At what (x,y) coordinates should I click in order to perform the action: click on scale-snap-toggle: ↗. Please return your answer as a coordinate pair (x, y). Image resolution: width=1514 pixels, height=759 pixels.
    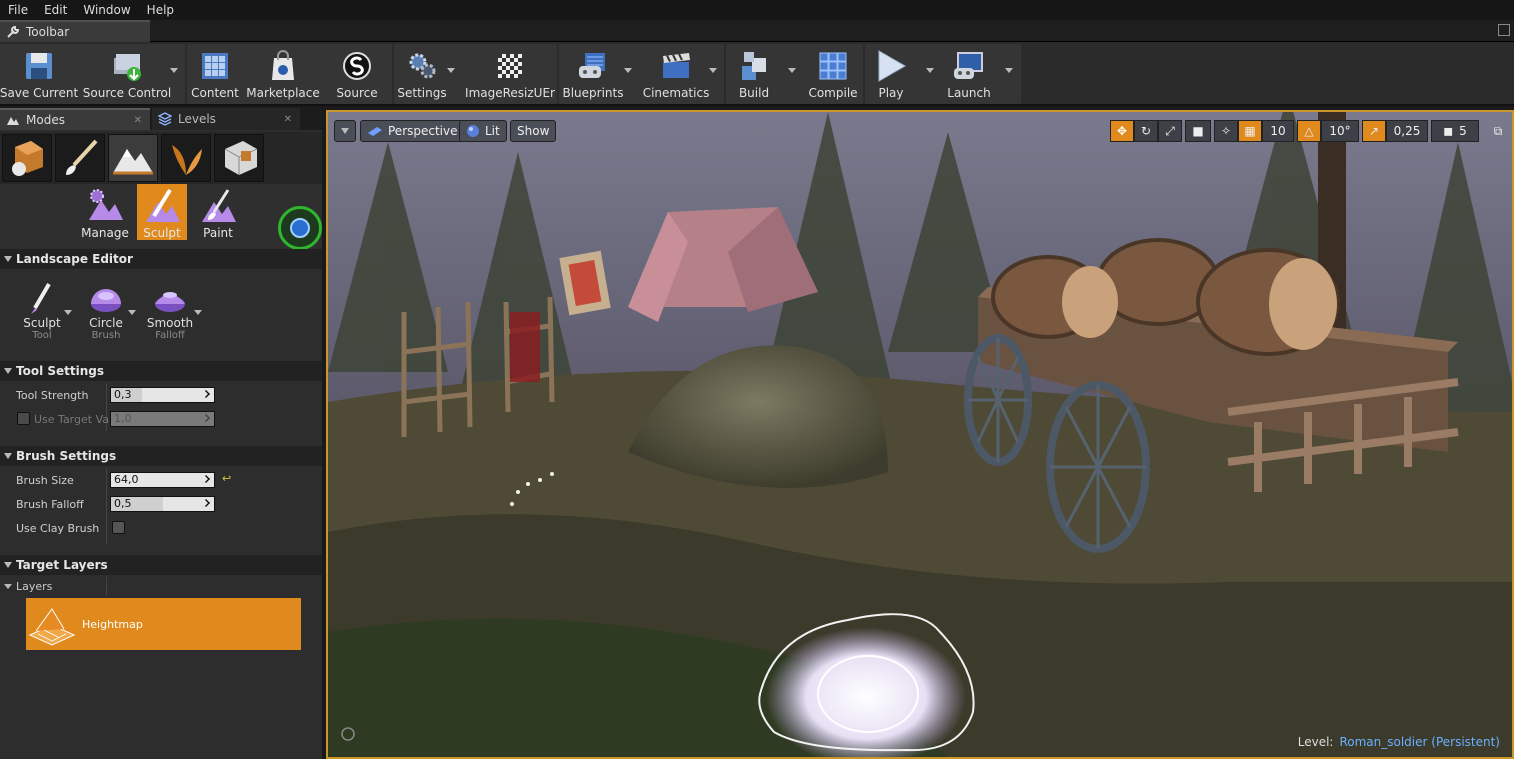
    Looking at the image, I should click on (1374, 131).